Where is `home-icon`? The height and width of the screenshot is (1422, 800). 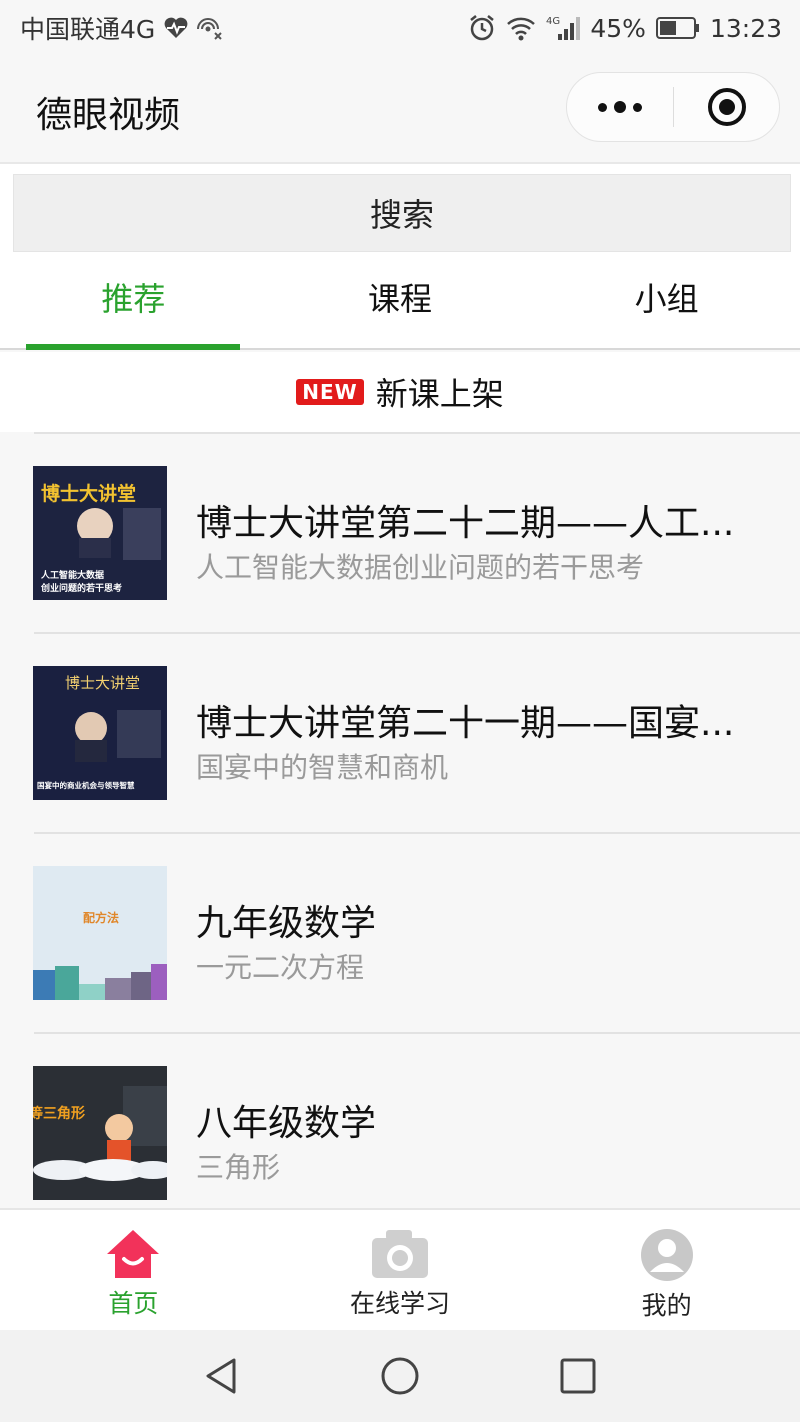
home-icon is located at coordinates (133, 1254).